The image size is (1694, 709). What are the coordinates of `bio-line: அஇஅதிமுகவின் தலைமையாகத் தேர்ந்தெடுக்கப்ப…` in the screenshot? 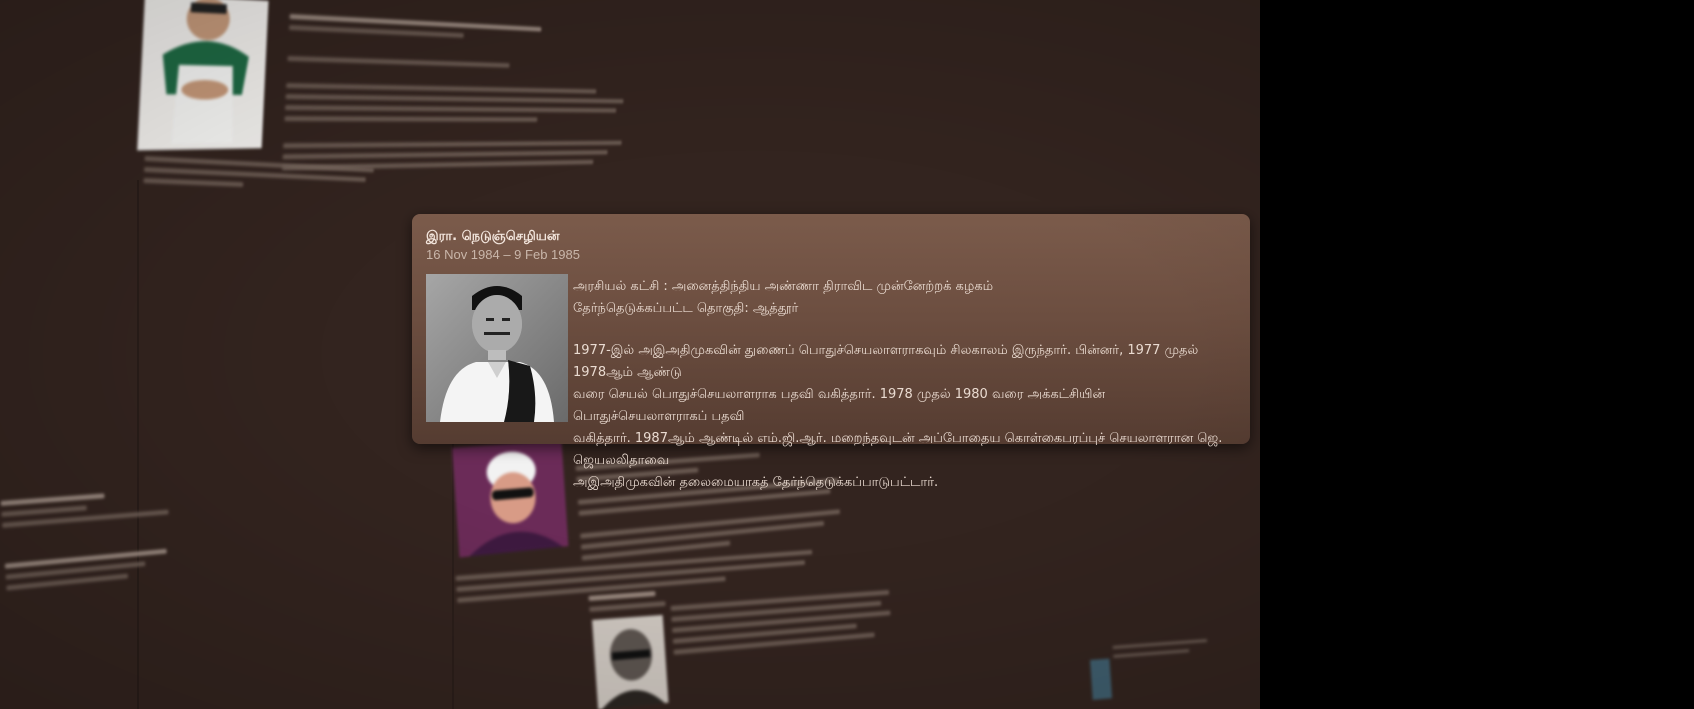 It's located at (756, 482).